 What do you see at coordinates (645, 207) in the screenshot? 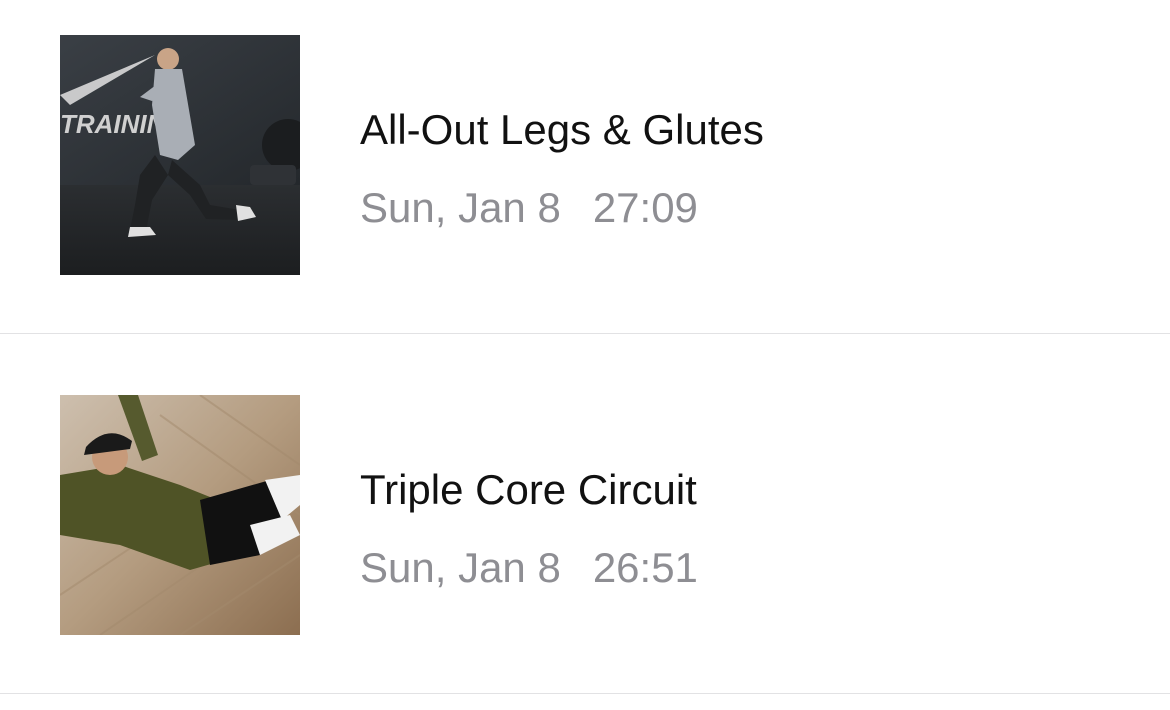
I see `workout-duration: 27:09` at bounding box center [645, 207].